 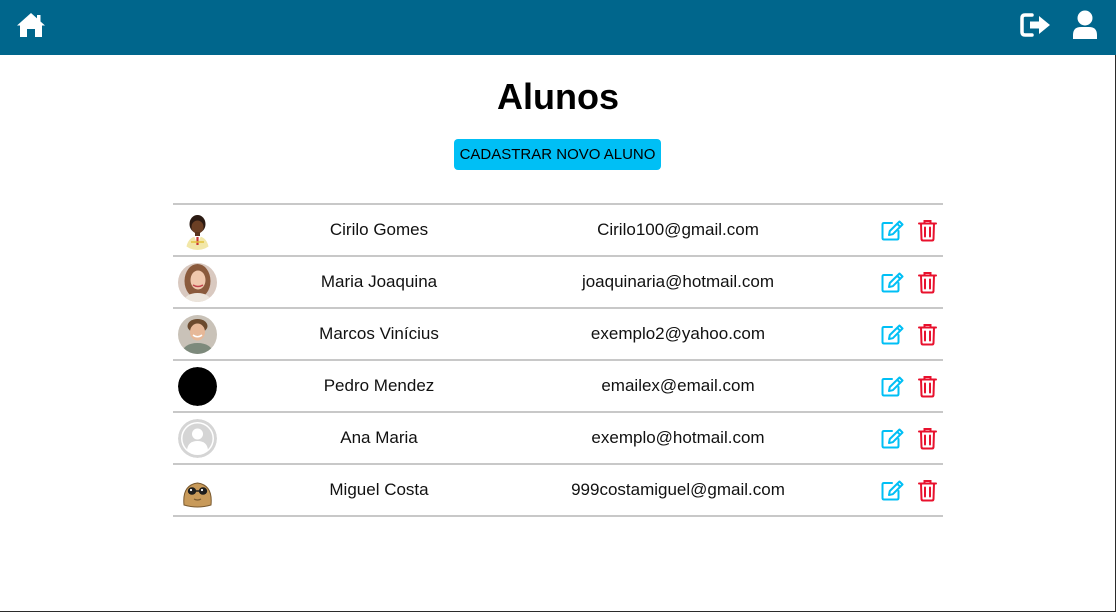 What do you see at coordinates (678, 229) in the screenshot?
I see `student-email: Cirilo100@gmail.com` at bounding box center [678, 229].